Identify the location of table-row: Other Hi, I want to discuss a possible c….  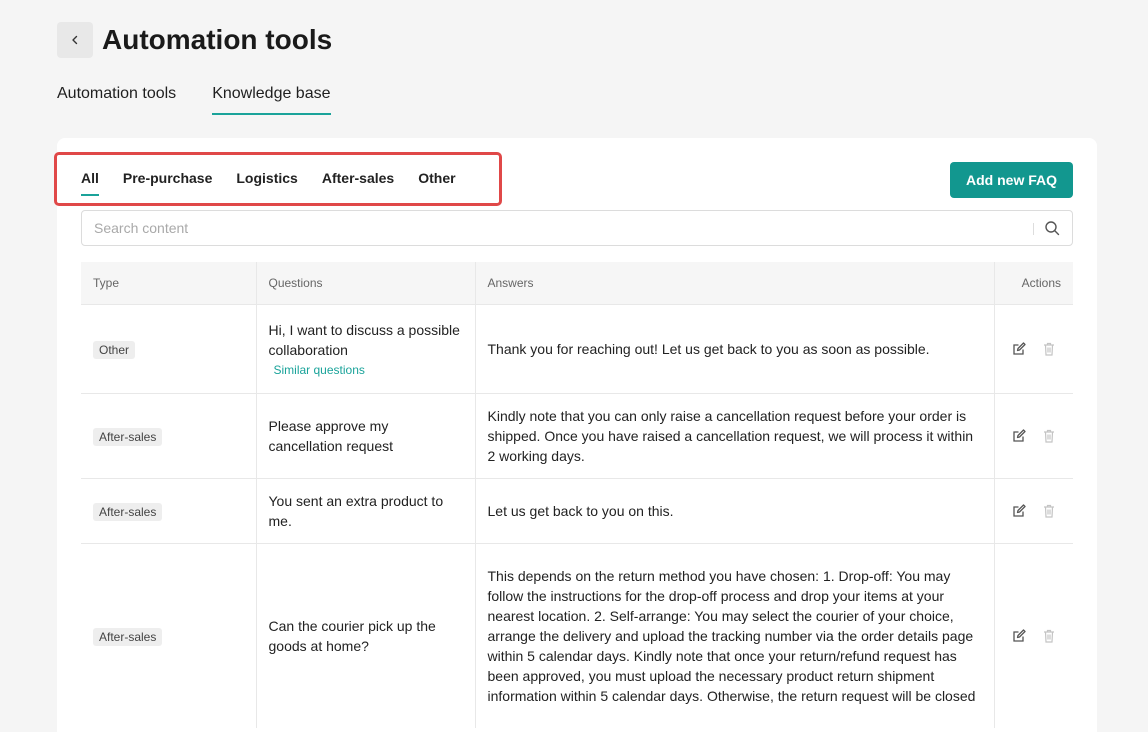
(577, 348).